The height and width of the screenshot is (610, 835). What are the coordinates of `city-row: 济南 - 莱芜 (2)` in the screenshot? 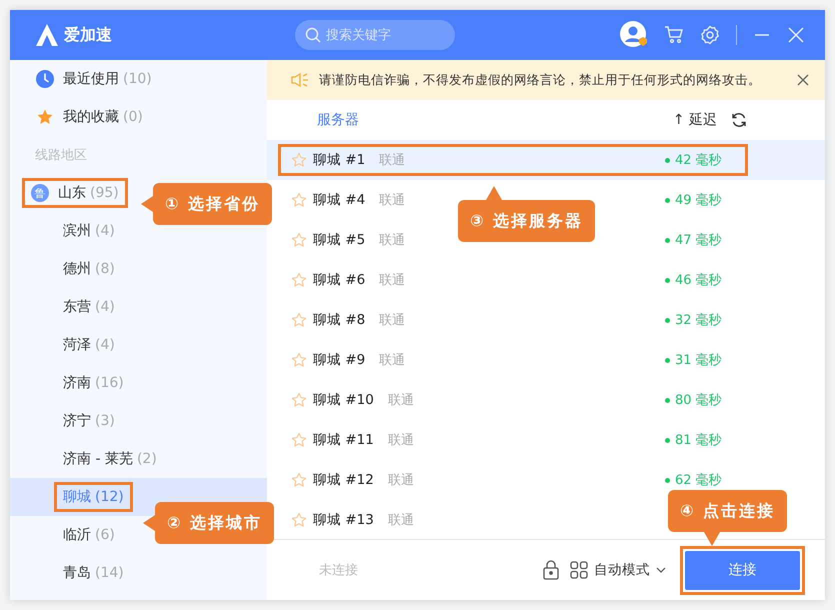 It's located at (138, 459).